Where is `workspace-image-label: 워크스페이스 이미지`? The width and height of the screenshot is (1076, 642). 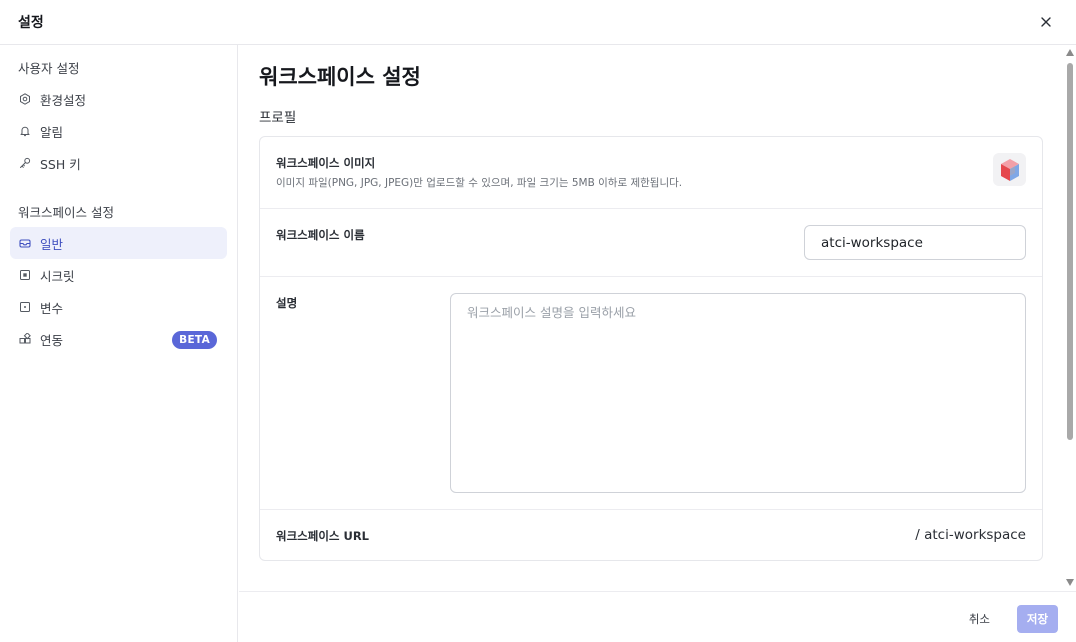
workspace-image-label: 워크스페이스 이미지 is located at coordinates (326, 163).